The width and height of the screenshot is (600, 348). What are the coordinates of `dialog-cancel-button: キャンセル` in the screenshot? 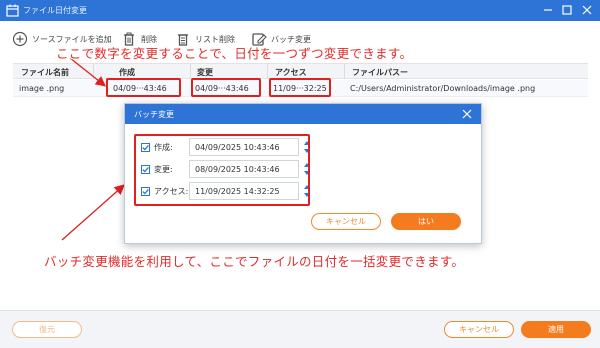 It's located at (346, 221).